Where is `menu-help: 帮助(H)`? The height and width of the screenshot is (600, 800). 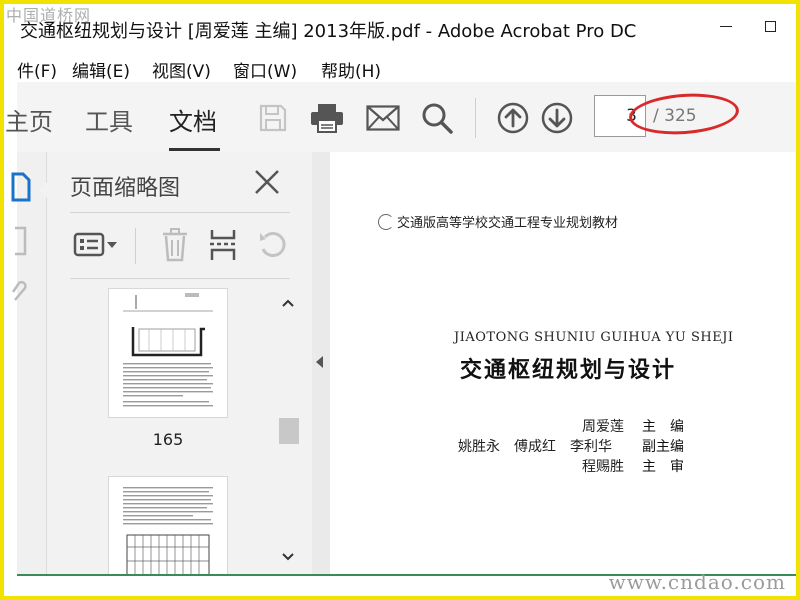
menu-help: 帮助(H) is located at coordinates (351, 69).